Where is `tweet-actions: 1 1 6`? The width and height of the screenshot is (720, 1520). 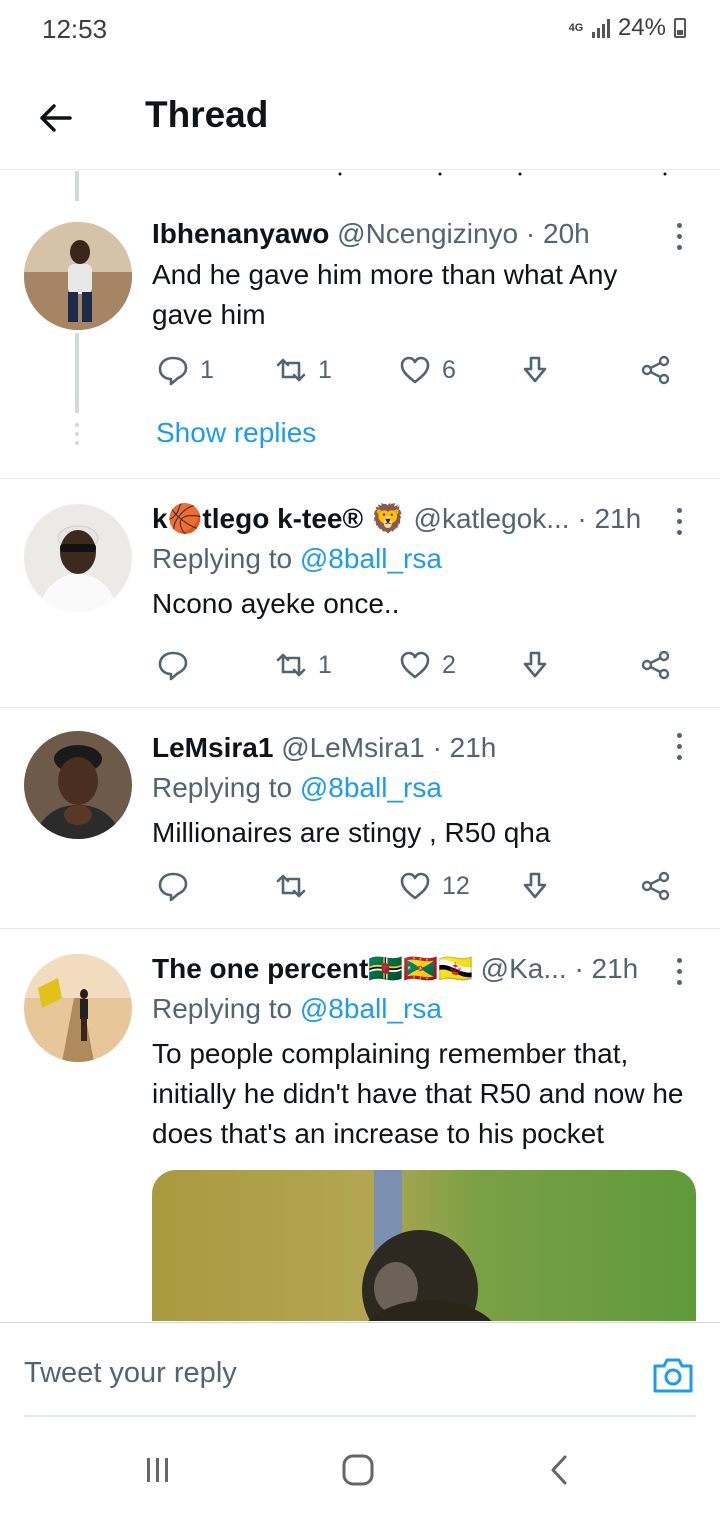 tweet-actions: 1 1 6 is located at coordinates (417, 373).